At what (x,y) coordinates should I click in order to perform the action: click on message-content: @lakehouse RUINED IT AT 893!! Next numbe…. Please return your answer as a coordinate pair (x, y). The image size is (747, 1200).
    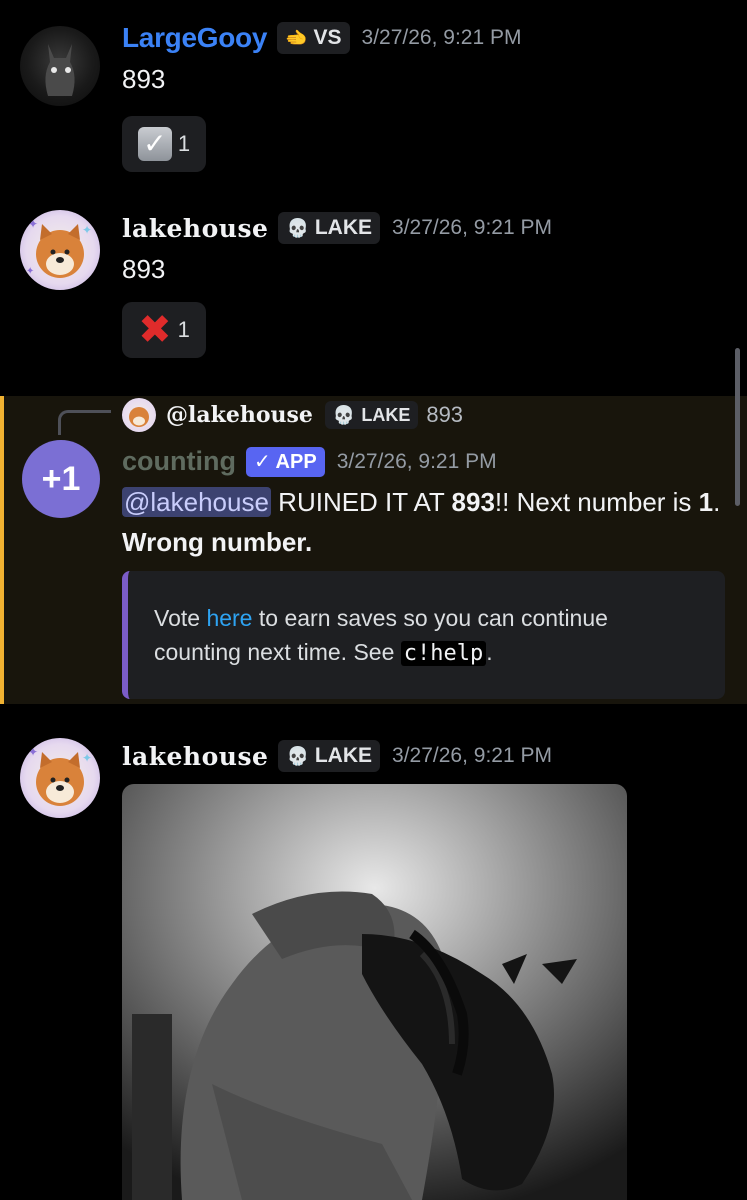
    Looking at the image, I should click on (422, 522).